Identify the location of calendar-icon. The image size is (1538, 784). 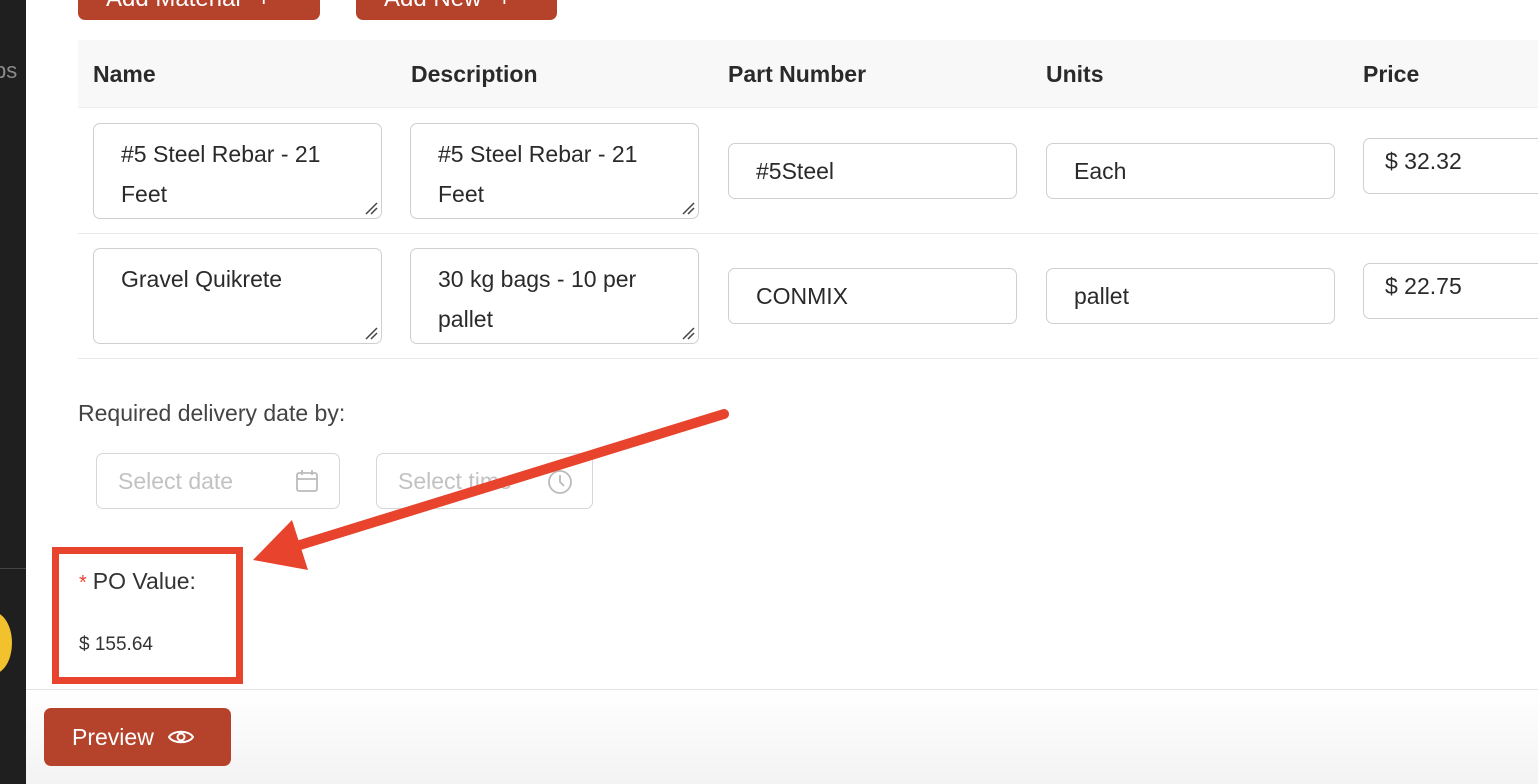
(307, 481).